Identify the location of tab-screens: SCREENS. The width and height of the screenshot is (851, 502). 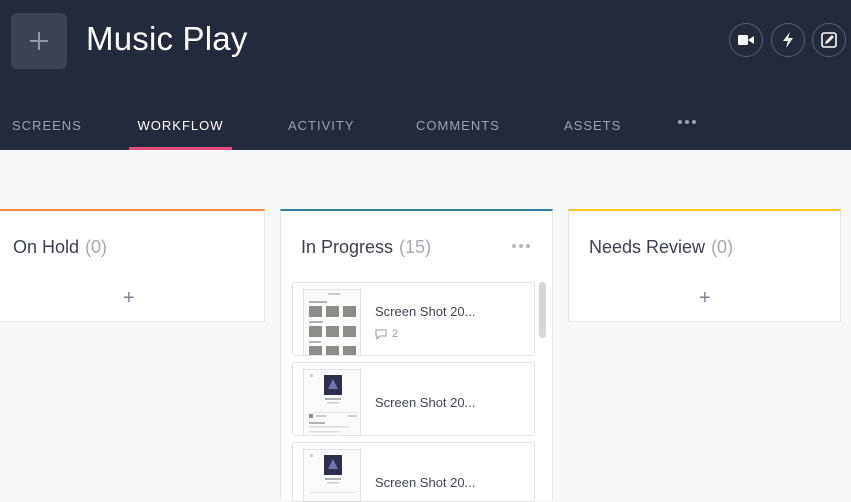
(47, 125).